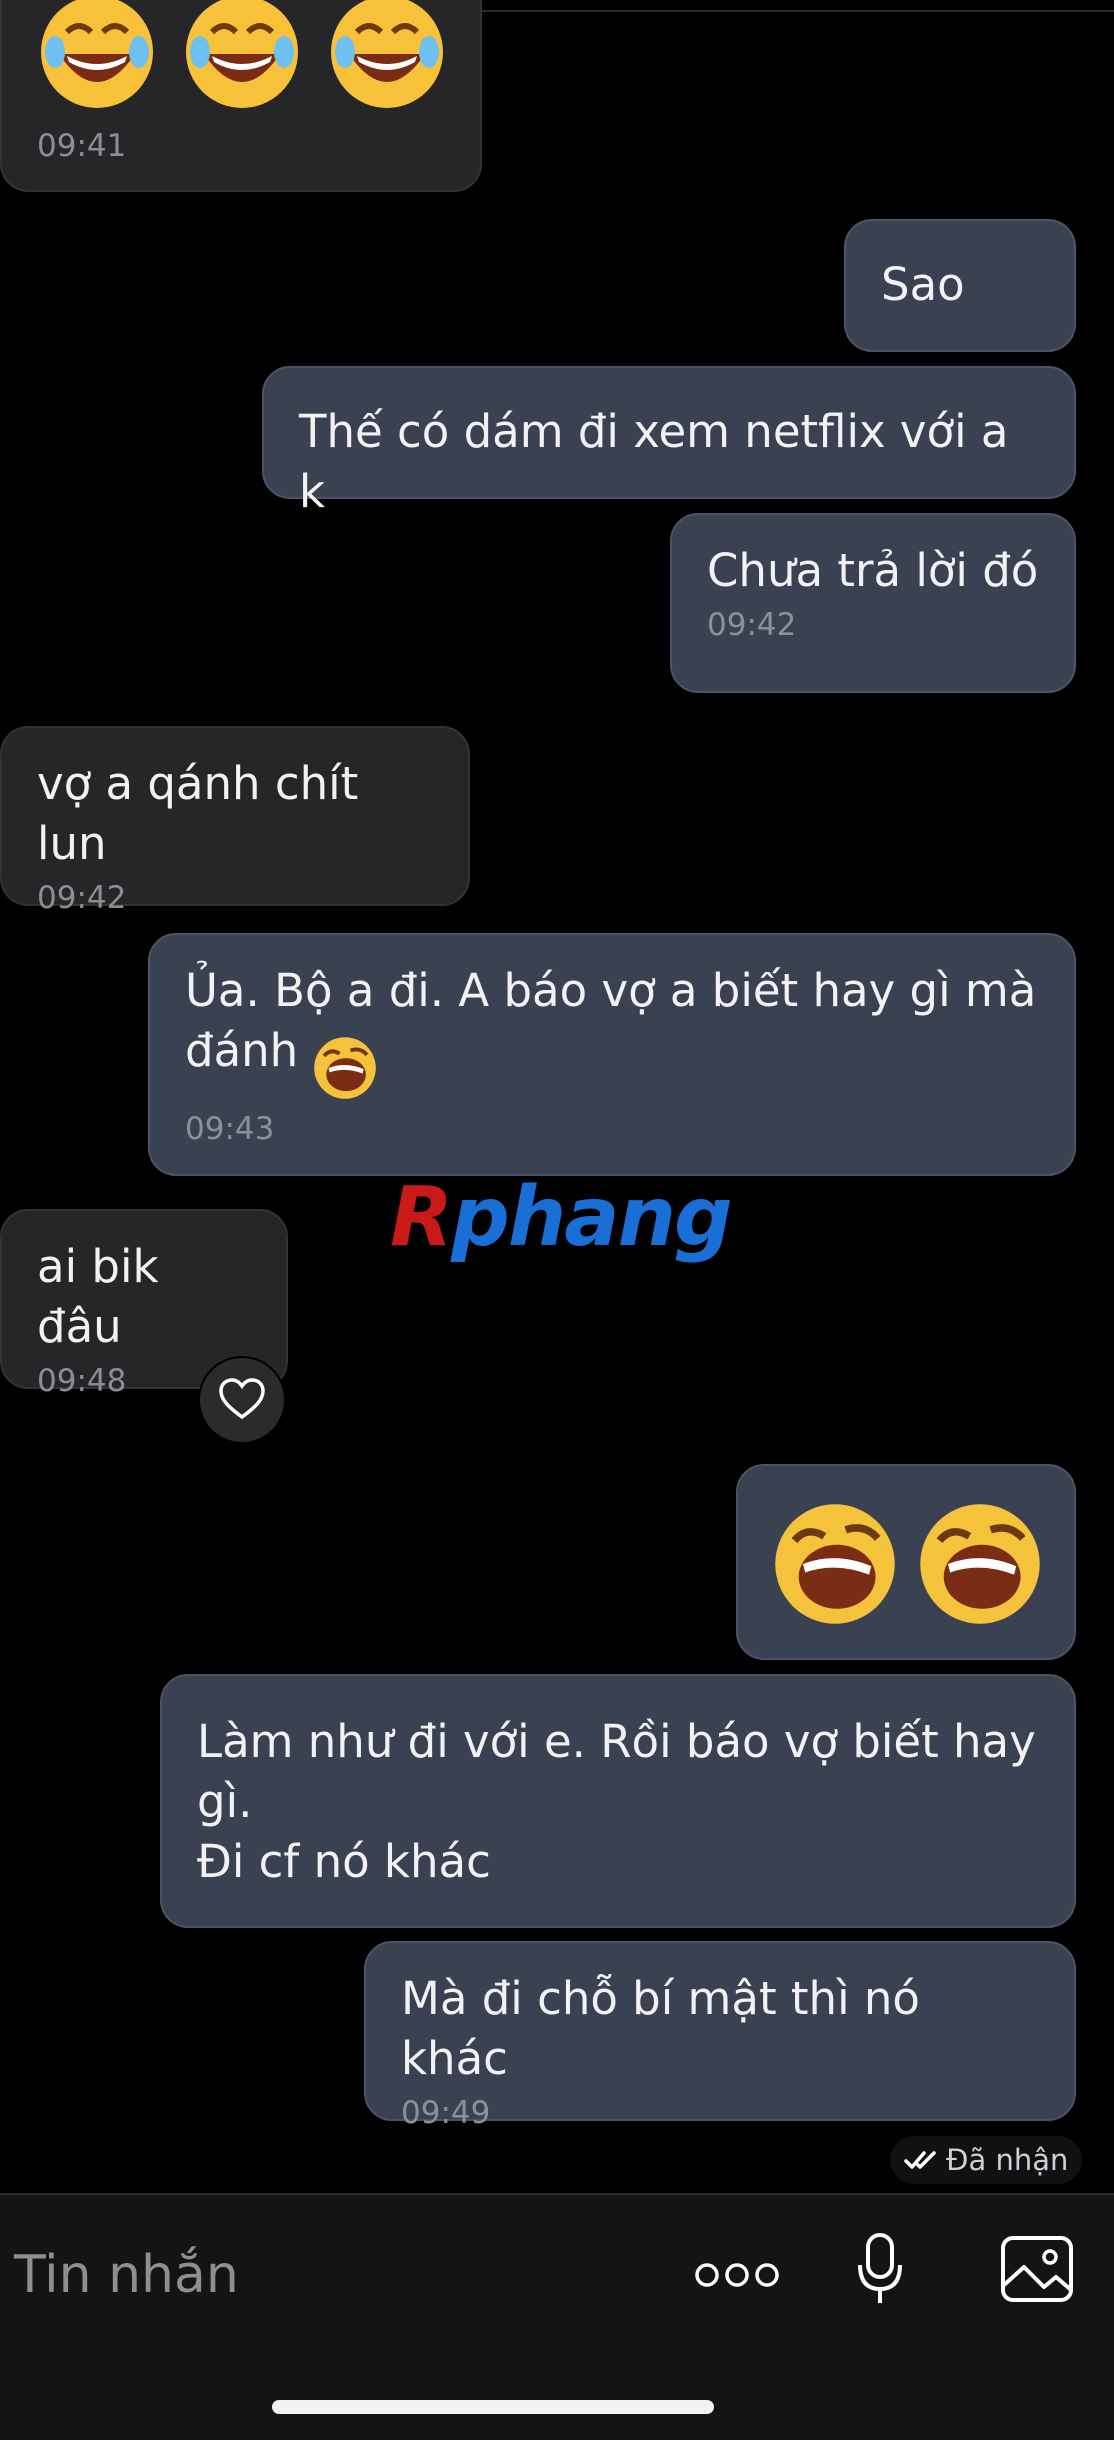 The height and width of the screenshot is (2440, 1114). I want to click on delivery-status: Đã nhận, so click(986, 2160).